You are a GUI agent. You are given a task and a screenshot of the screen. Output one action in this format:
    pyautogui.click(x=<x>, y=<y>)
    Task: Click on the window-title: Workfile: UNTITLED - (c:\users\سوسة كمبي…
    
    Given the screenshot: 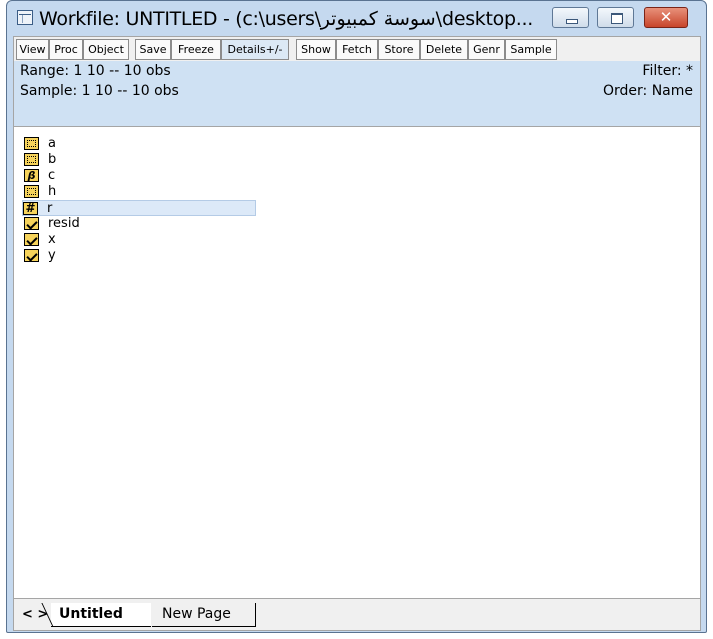 What is the action you would take?
    pyautogui.click(x=286, y=19)
    